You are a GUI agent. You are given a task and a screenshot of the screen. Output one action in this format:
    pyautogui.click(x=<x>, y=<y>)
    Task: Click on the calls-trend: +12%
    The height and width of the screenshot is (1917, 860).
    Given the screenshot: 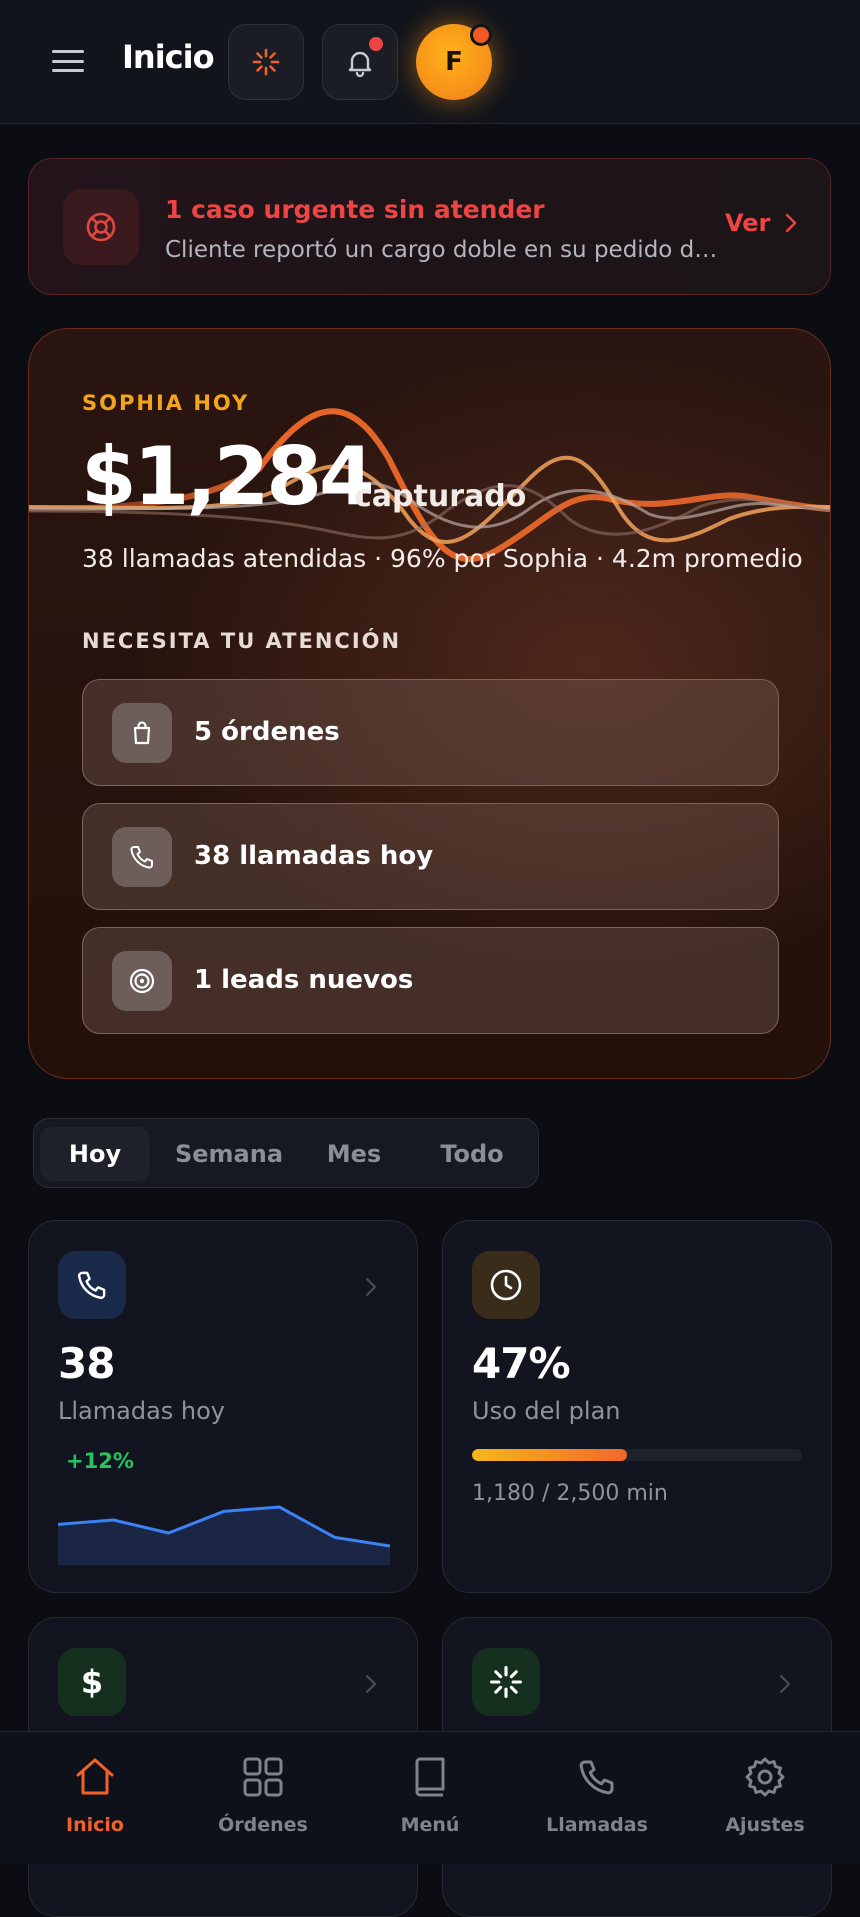 What is the action you would take?
    pyautogui.click(x=100, y=1461)
    